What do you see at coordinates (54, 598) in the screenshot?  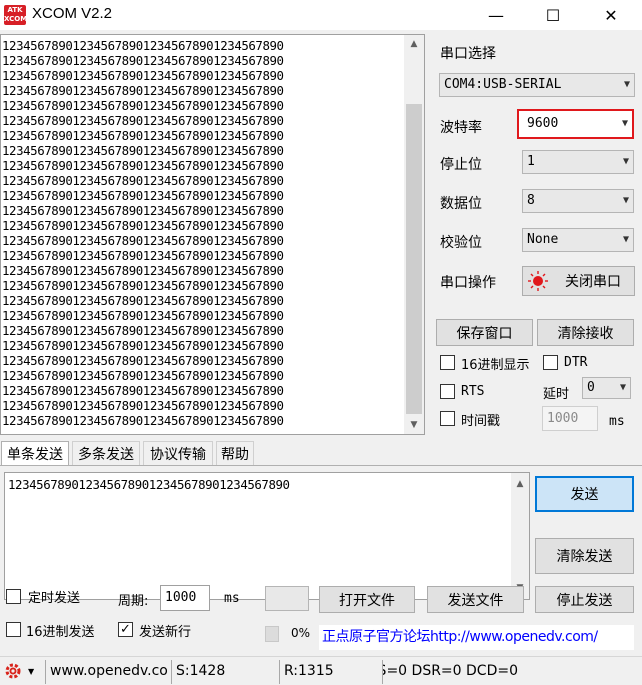 I see `timed-send-label: 定时发送` at bounding box center [54, 598].